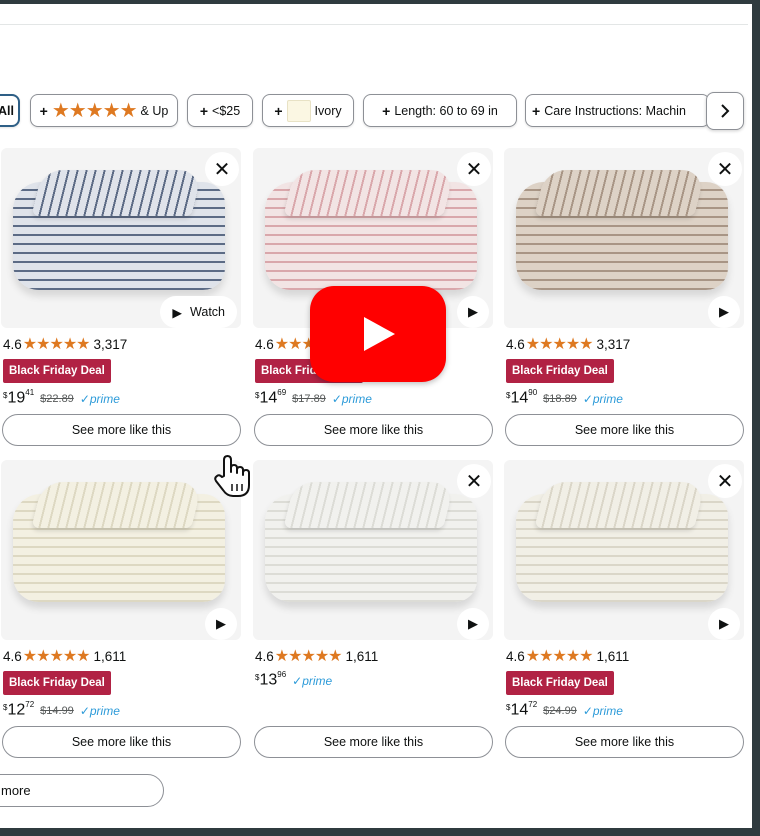 The width and height of the screenshot is (760, 836). Describe the element at coordinates (61, 710) in the screenshot. I see `price-row: $1272 $14.99 ✓prime` at that location.